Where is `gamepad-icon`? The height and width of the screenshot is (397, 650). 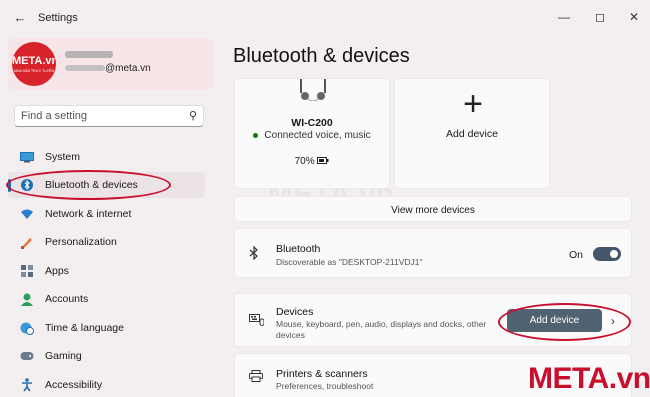
gamepad-icon is located at coordinates (27, 356).